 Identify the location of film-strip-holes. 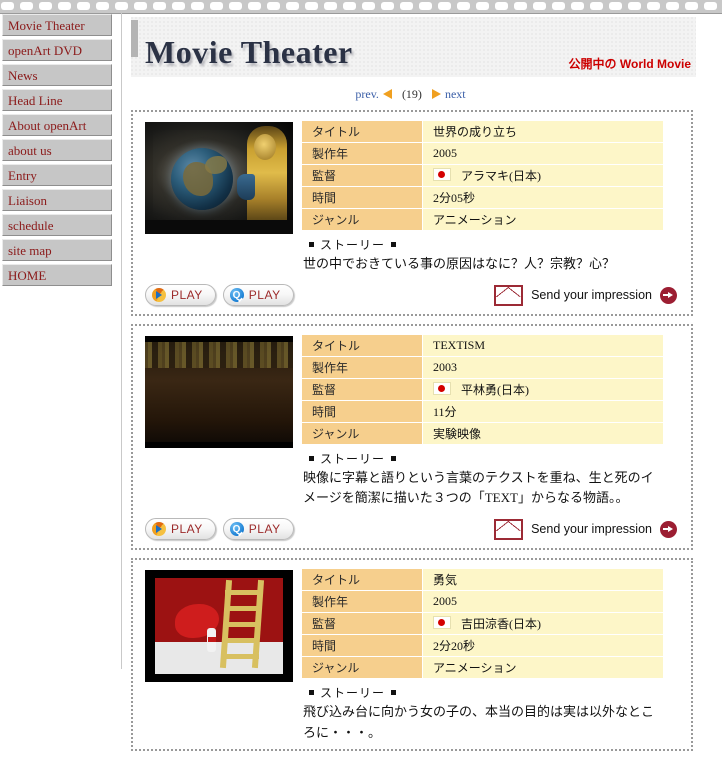
(361, 6).